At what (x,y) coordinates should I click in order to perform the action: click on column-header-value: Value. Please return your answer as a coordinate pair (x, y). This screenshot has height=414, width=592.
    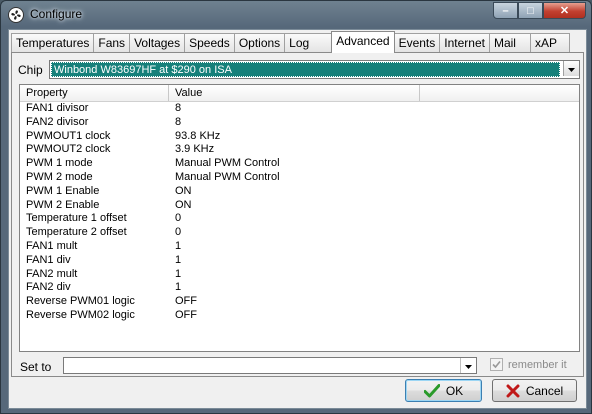
    Looking at the image, I should click on (294, 93).